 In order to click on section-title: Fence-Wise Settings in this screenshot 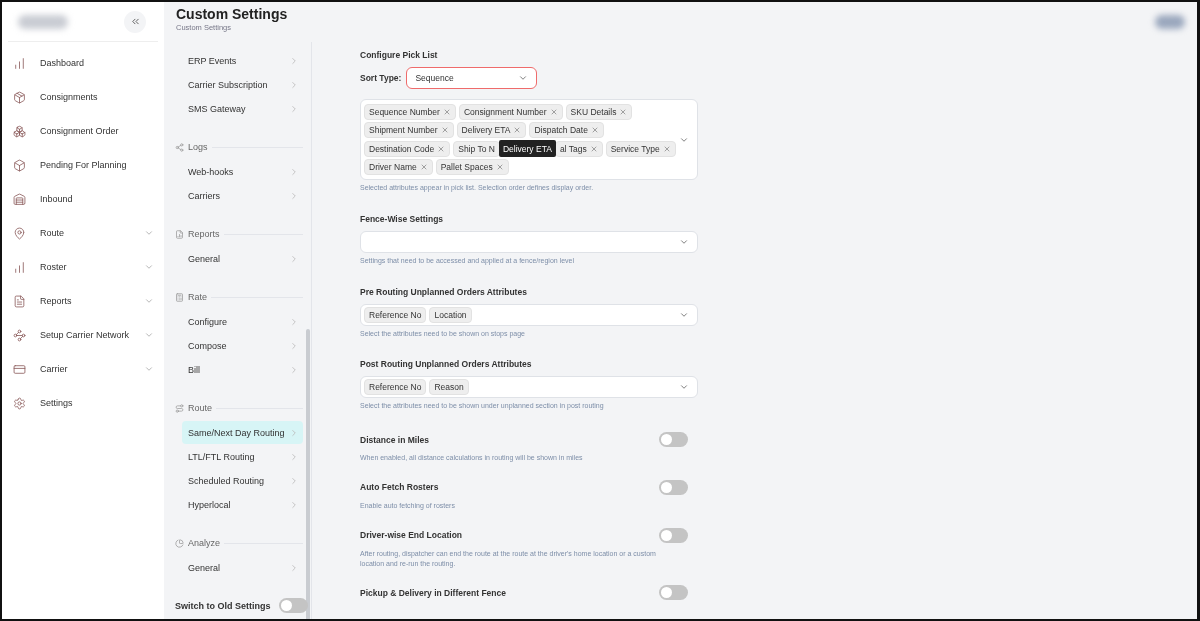, I will do `click(402, 218)`.